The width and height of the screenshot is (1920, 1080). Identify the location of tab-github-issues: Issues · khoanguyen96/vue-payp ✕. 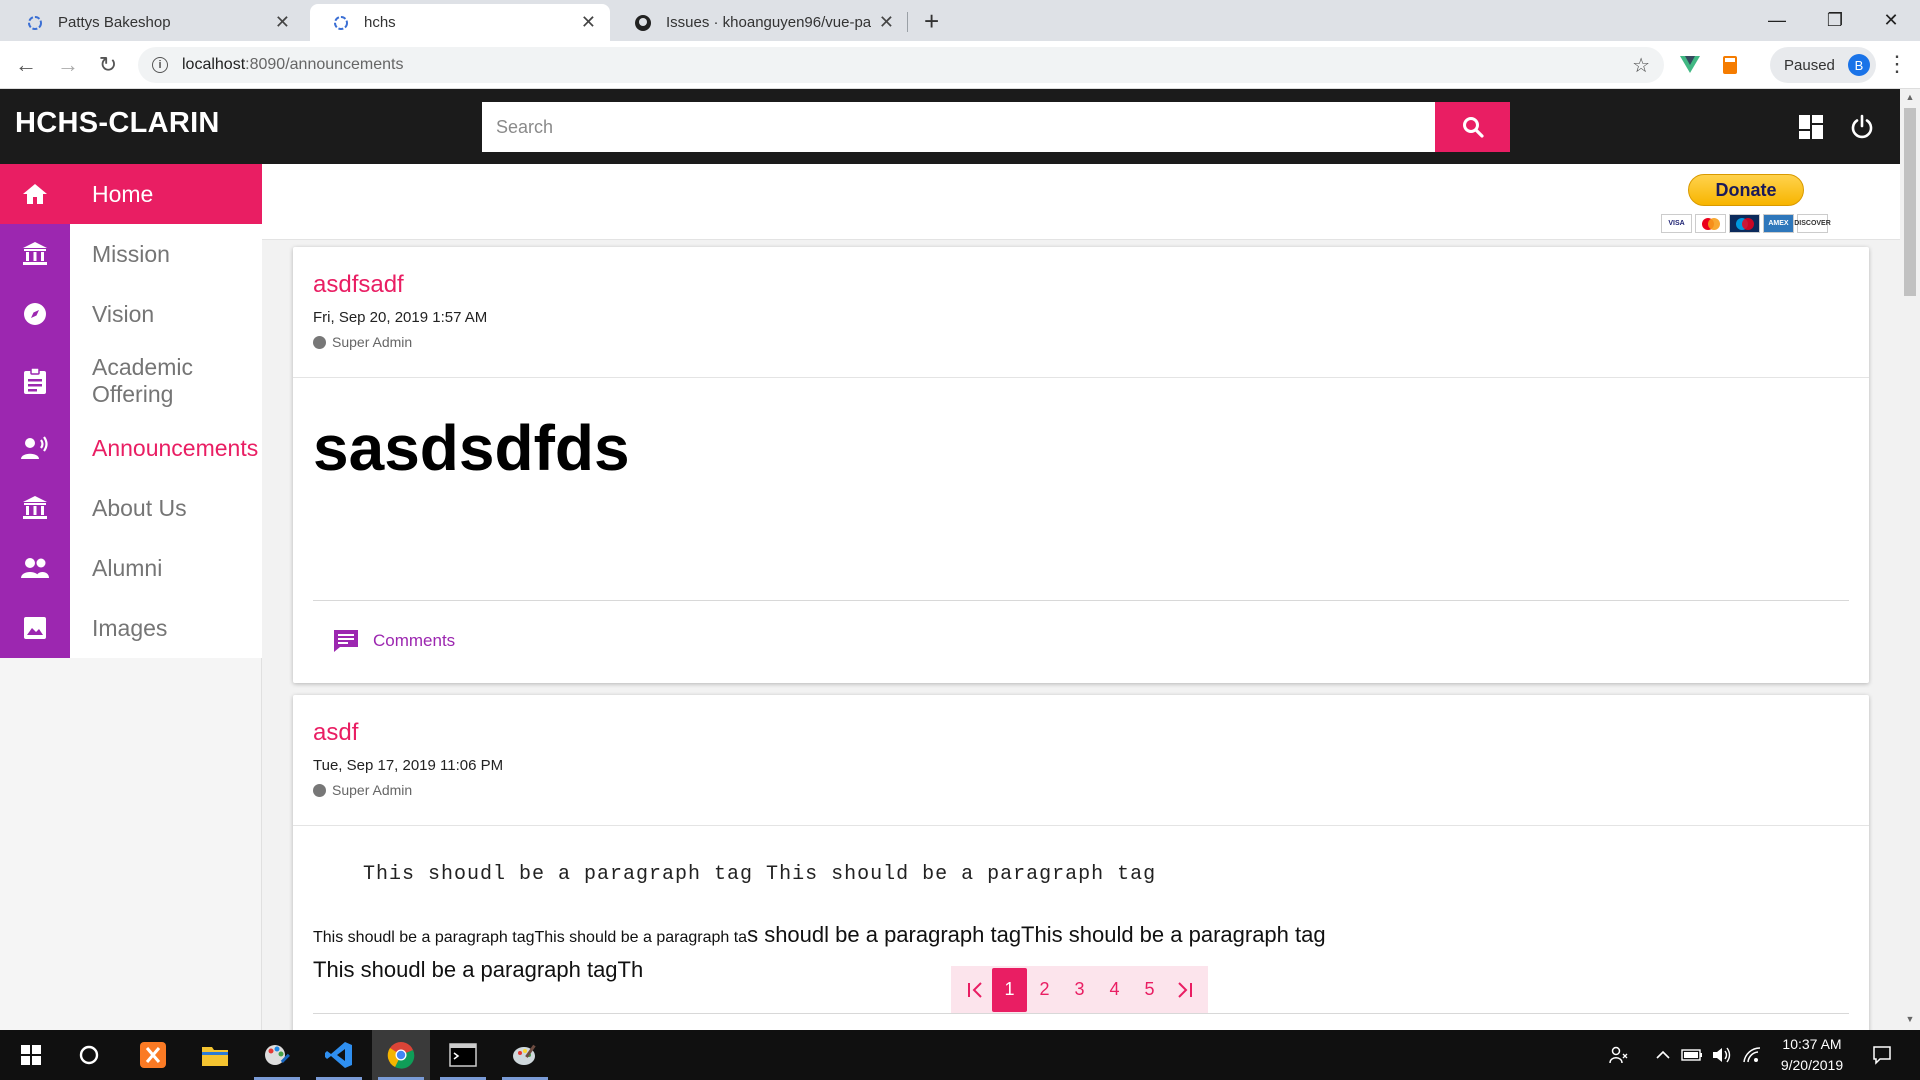
(760, 22).